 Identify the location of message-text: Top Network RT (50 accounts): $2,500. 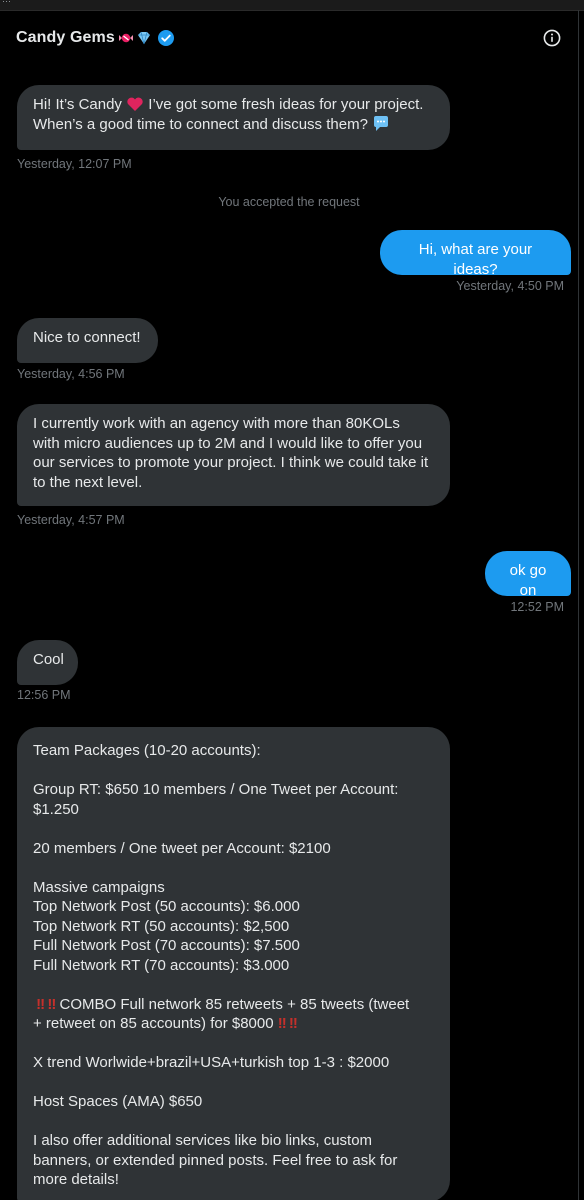
(161, 926).